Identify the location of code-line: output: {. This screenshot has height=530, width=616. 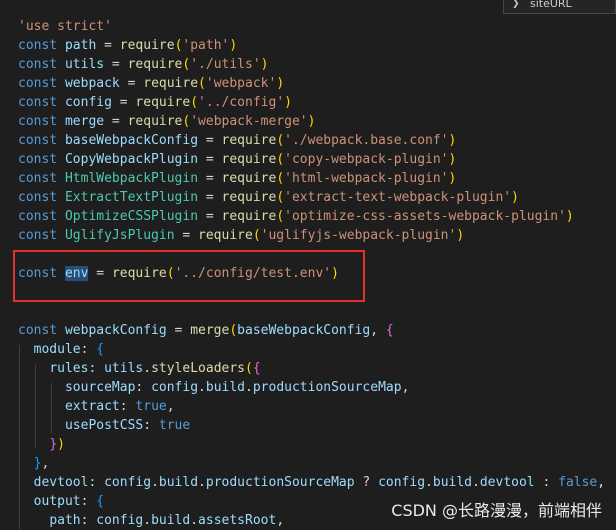
(69, 501).